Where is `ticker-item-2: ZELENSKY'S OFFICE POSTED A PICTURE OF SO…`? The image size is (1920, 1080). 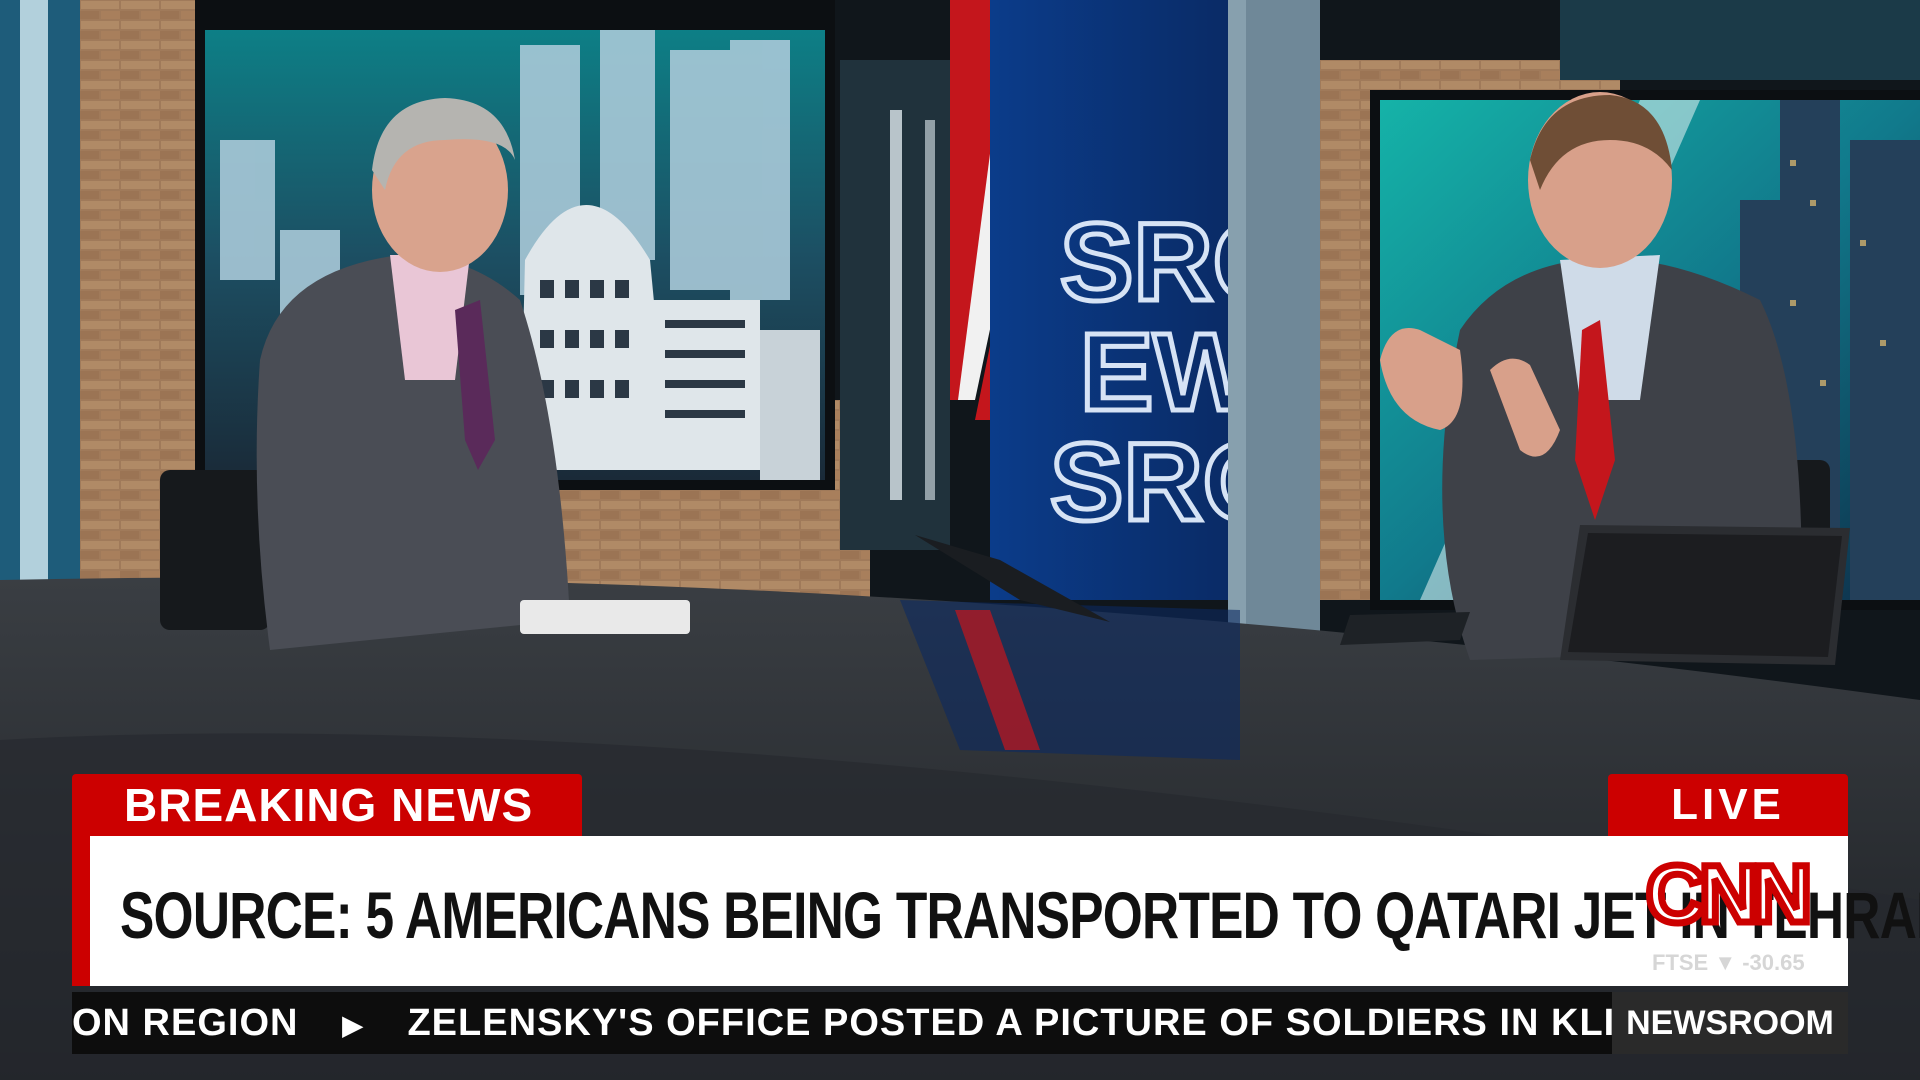 ticker-item-2: ZELENSKY'S OFFICE POSTED A PICTURE OF SO… is located at coordinates (1009, 1023).